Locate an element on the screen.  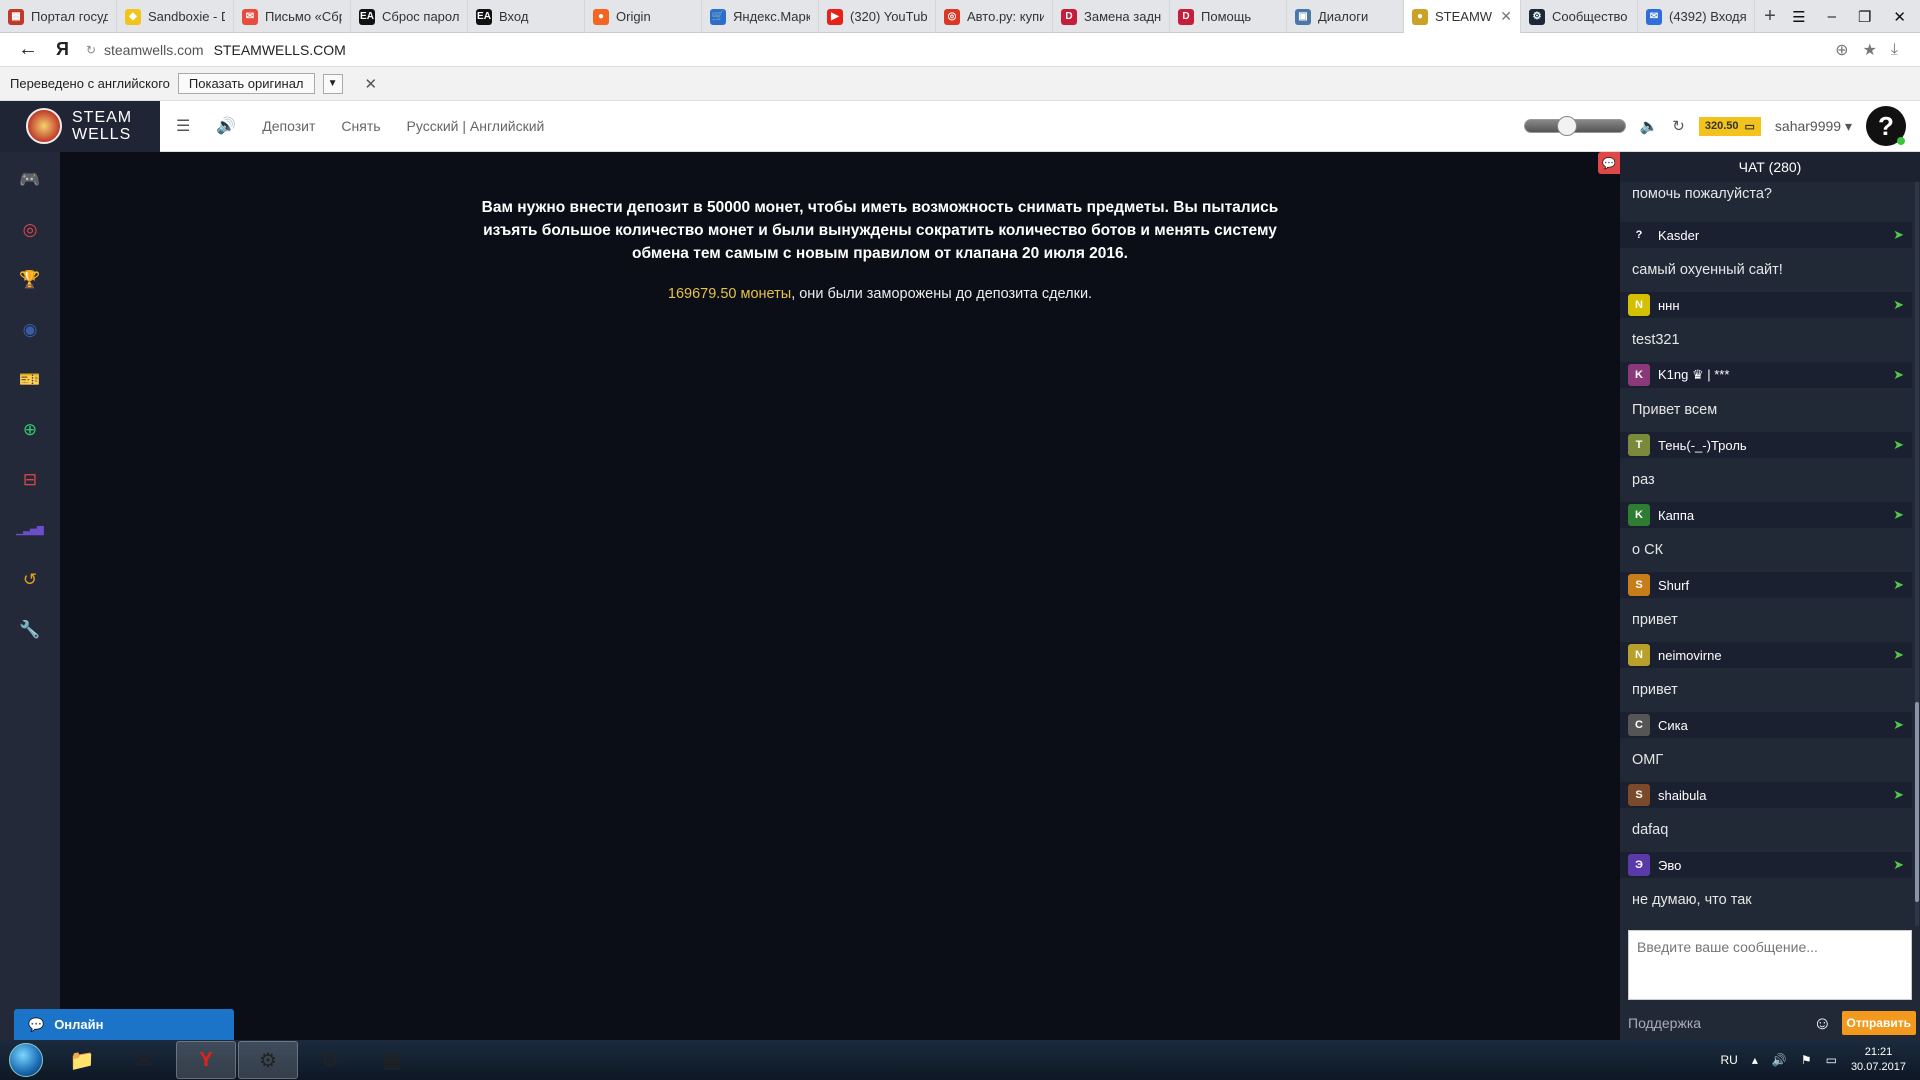
sidebar-item-games: 🎮 is located at coordinates (30, 180).